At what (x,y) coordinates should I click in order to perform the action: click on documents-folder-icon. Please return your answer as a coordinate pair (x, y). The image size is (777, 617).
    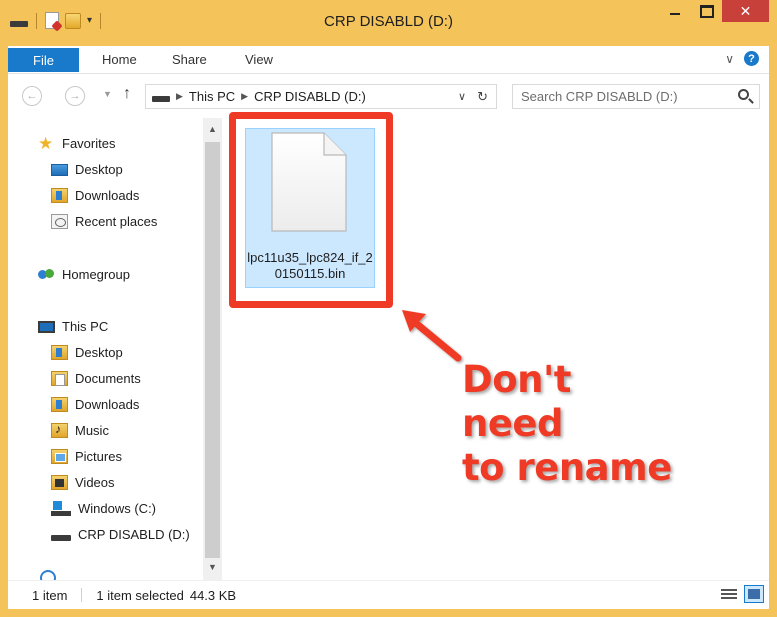
    Looking at the image, I should click on (59, 378).